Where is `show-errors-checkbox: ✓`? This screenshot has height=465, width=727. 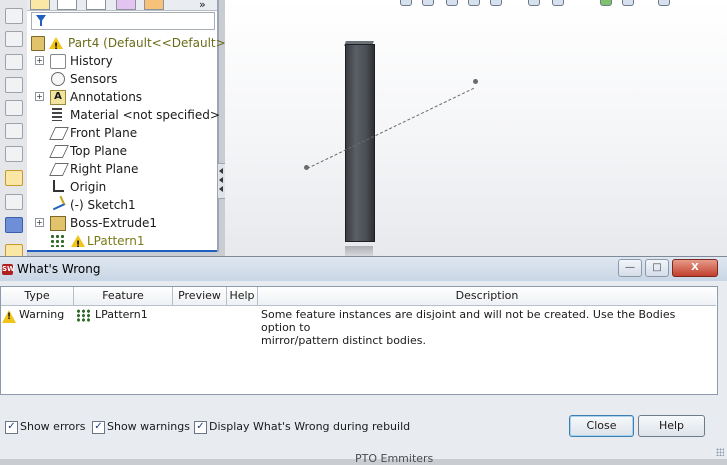 show-errors-checkbox: ✓ is located at coordinates (11, 427).